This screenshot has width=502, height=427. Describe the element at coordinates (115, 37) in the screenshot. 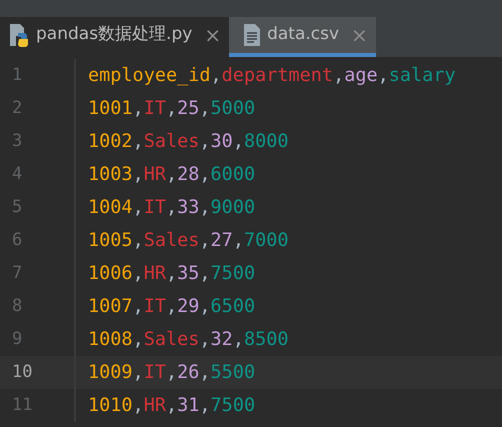

I see `editor-tab: pandas数据处理.py ×` at that location.